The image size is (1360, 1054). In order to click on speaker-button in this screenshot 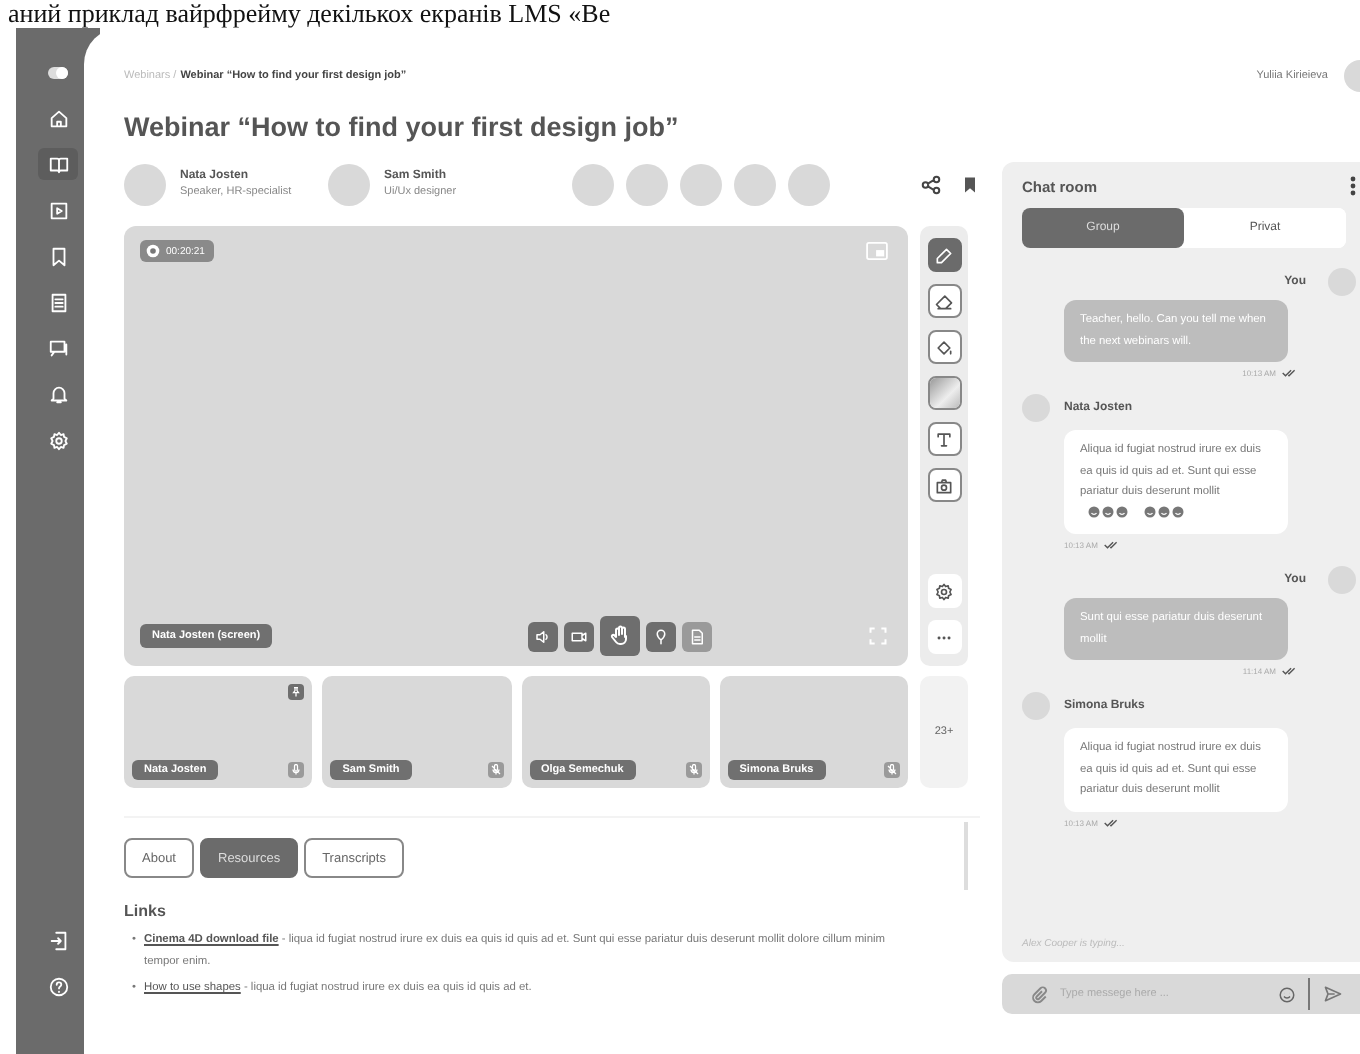, I will do `click(543, 636)`.